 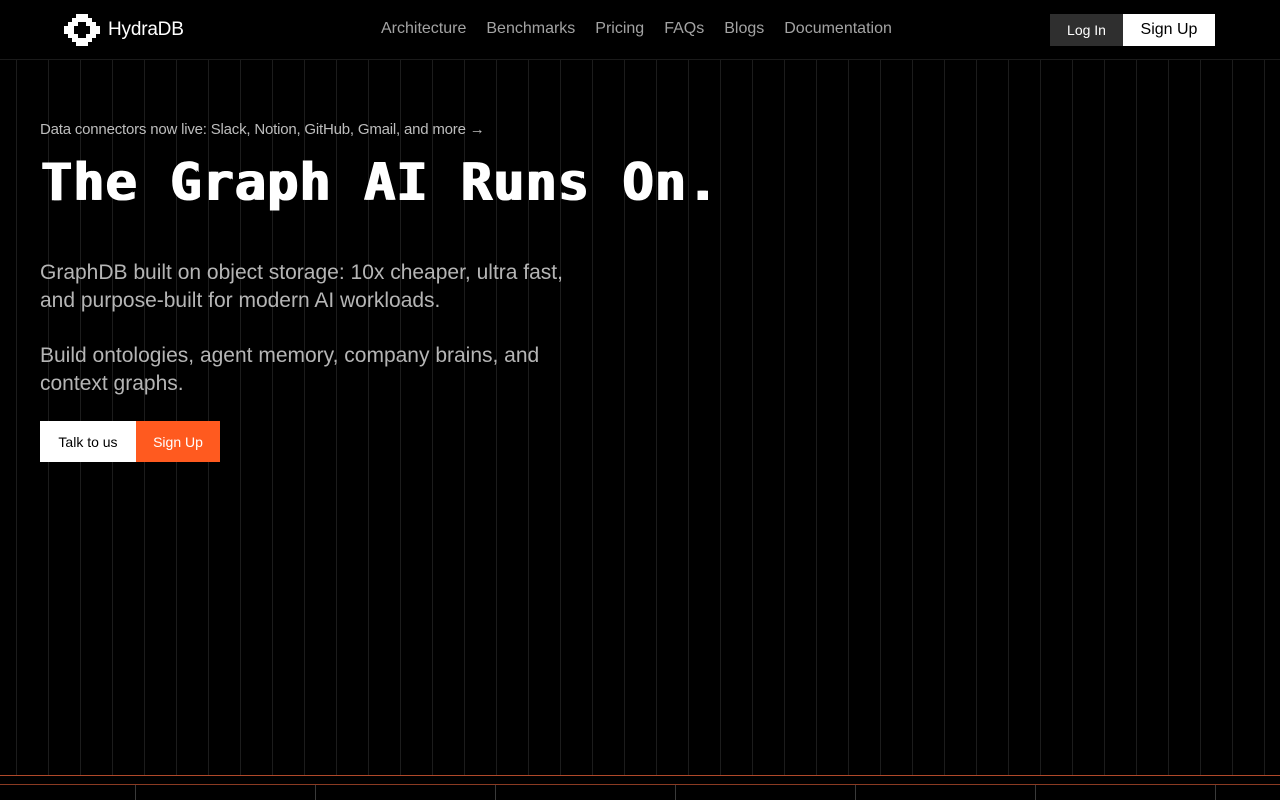 What do you see at coordinates (423, 29) in the screenshot?
I see `nav-link-architecture: Architecture` at bounding box center [423, 29].